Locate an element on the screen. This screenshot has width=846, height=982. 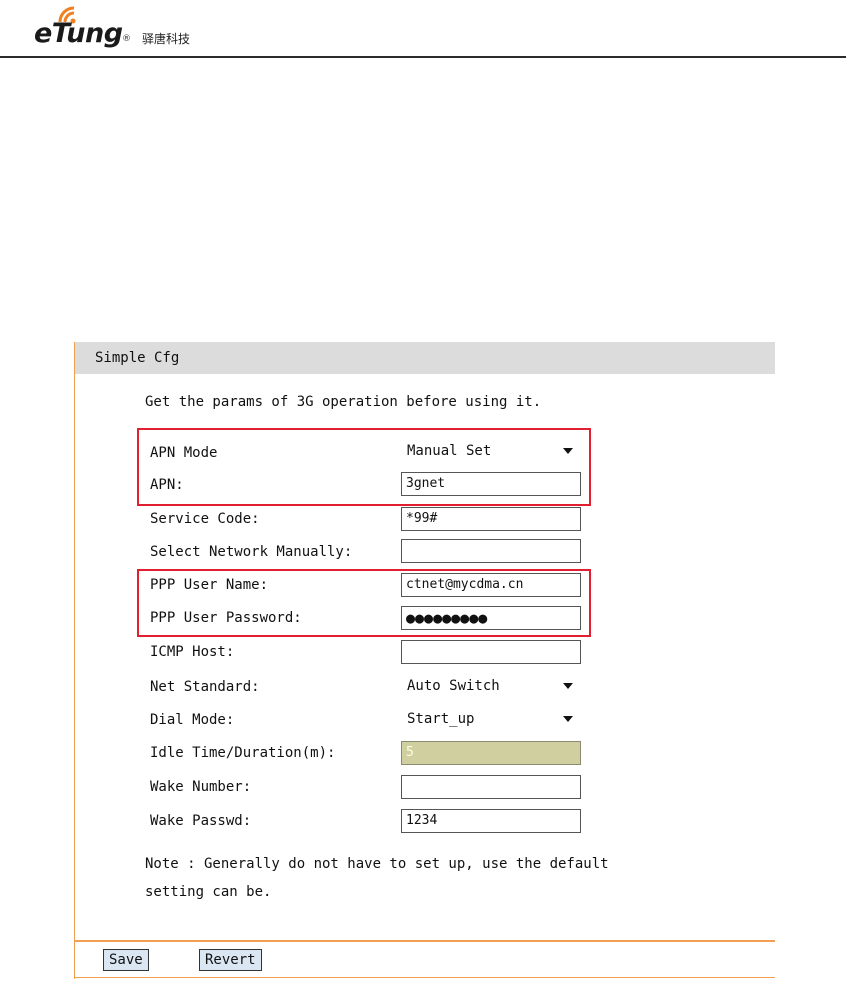
net-standard-select: Auto Switch is located at coordinates (491, 686).